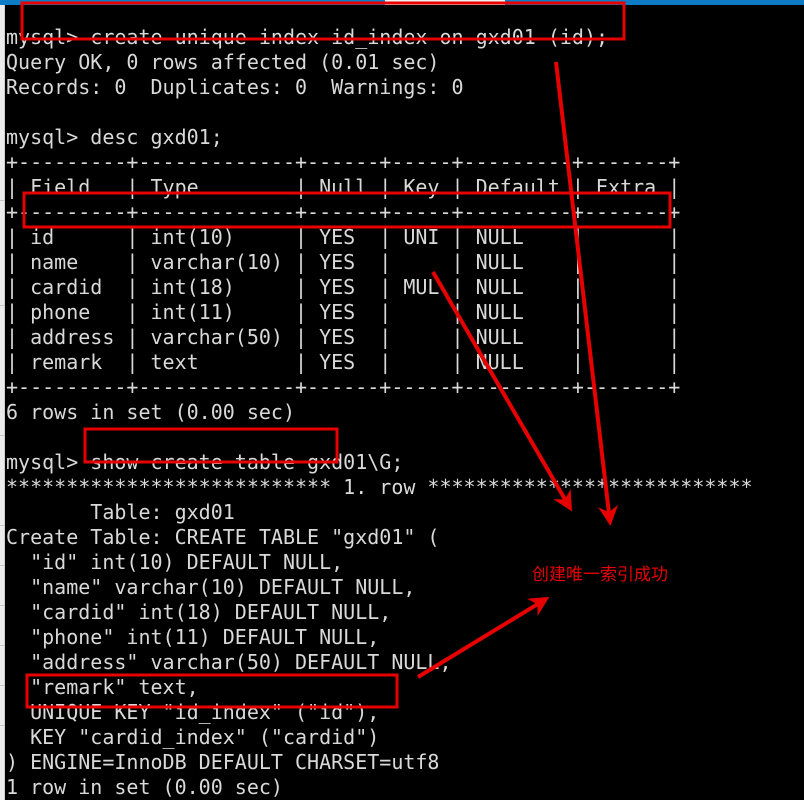 This screenshot has height=800, width=804. What do you see at coordinates (120, 512) in the screenshot?
I see `terminal-line: Table: gxd01` at bounding box center [120, 512].